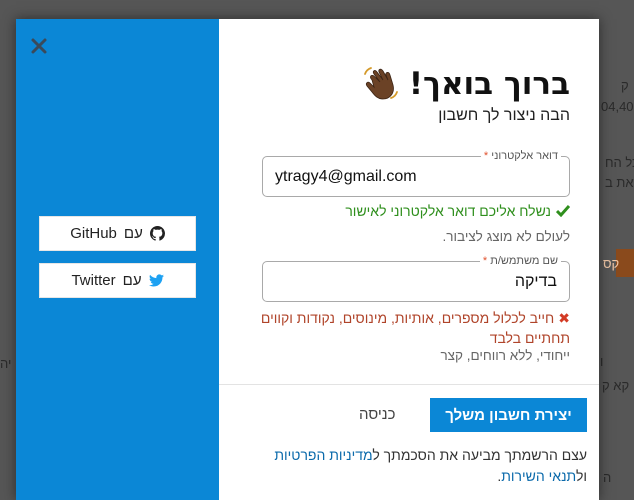  Describe the element at coordinates (504, 115) in the screenshot. I see `page-subtitle: הבה ניצור לך חשבון` at that location.